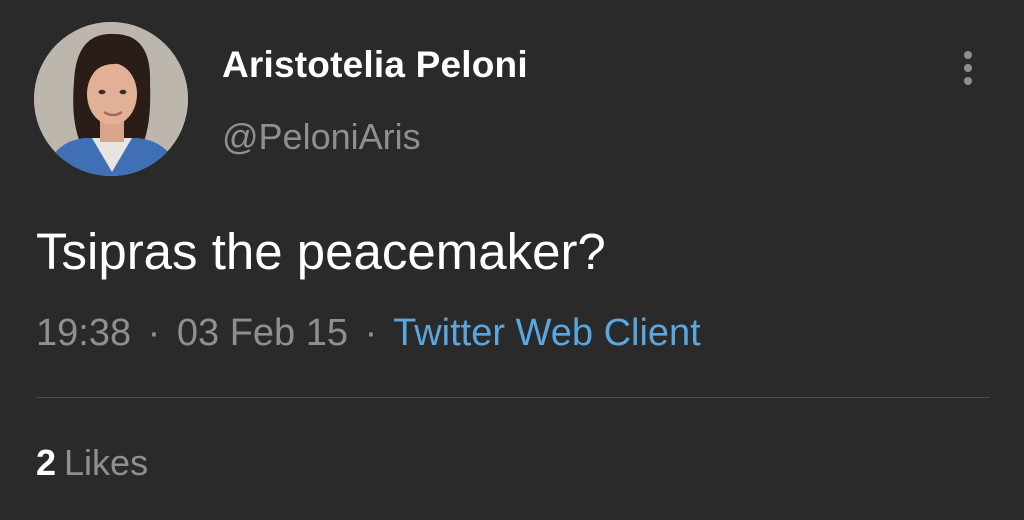 The width and height of the screenshot is (1024, 520). I want to click on likes-count: 2 Likes, so click(92, 463).